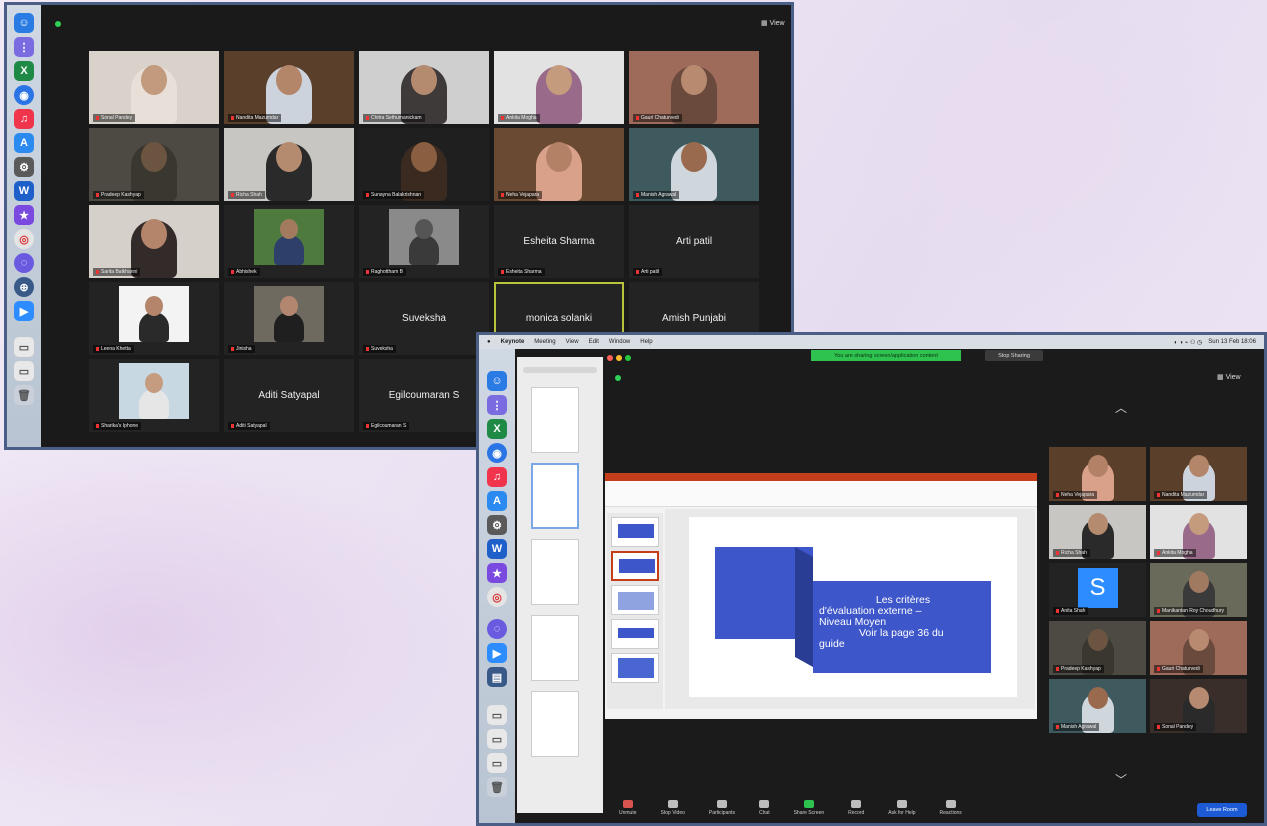  What do you see at coordinates (513, 342) in the screenshot?
I see `menu-keynote: Keynote` at bounding box center [513, 342].